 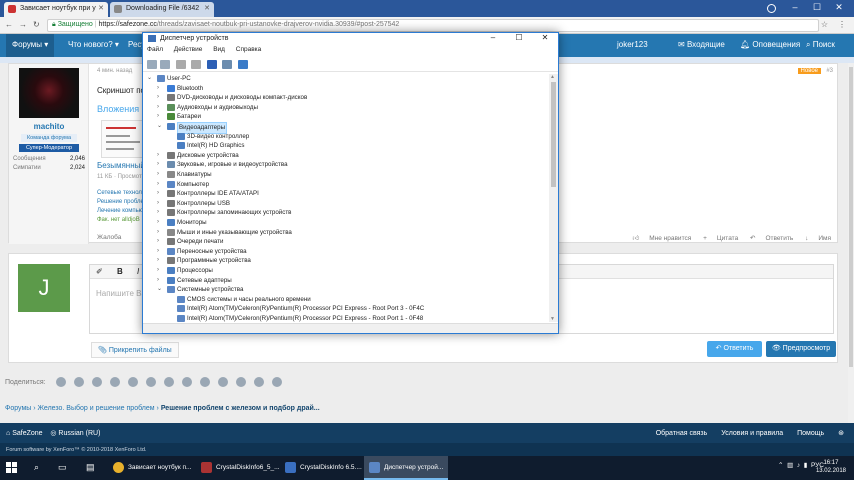 I want to click on scrollbar-thumb, so click(x=553, y=134).